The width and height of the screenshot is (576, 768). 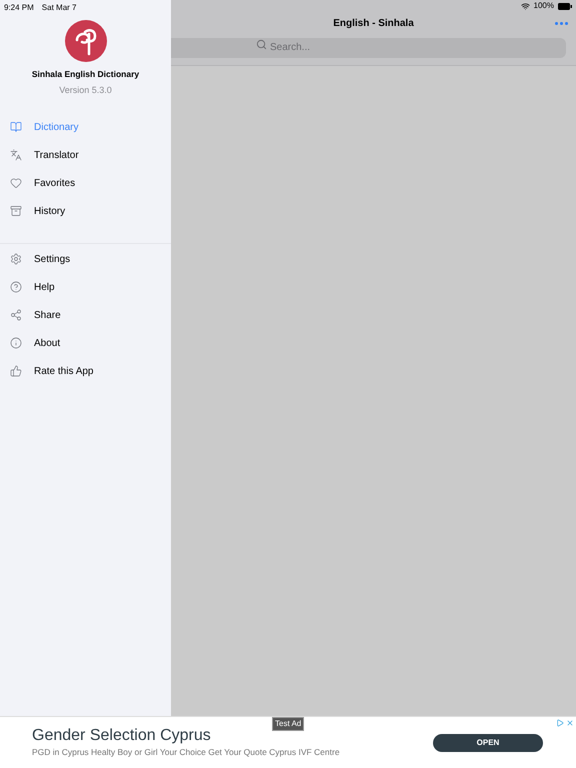 I want to click on status-date: Sat Mar 7, so click(x=59, y=8).